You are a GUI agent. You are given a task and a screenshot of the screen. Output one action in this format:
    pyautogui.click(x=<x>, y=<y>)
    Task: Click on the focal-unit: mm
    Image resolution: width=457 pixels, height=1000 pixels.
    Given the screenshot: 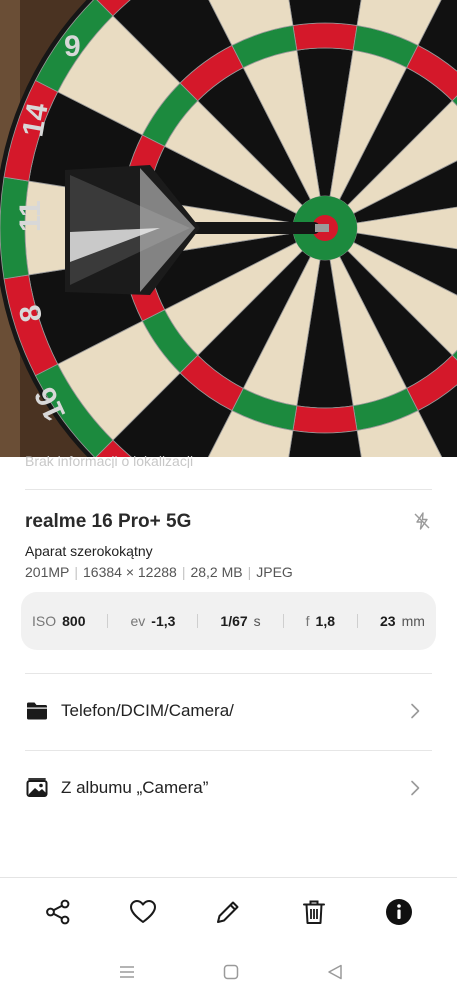 What is the action you would take?
    pyautogui.click(x=413, y=621)
    